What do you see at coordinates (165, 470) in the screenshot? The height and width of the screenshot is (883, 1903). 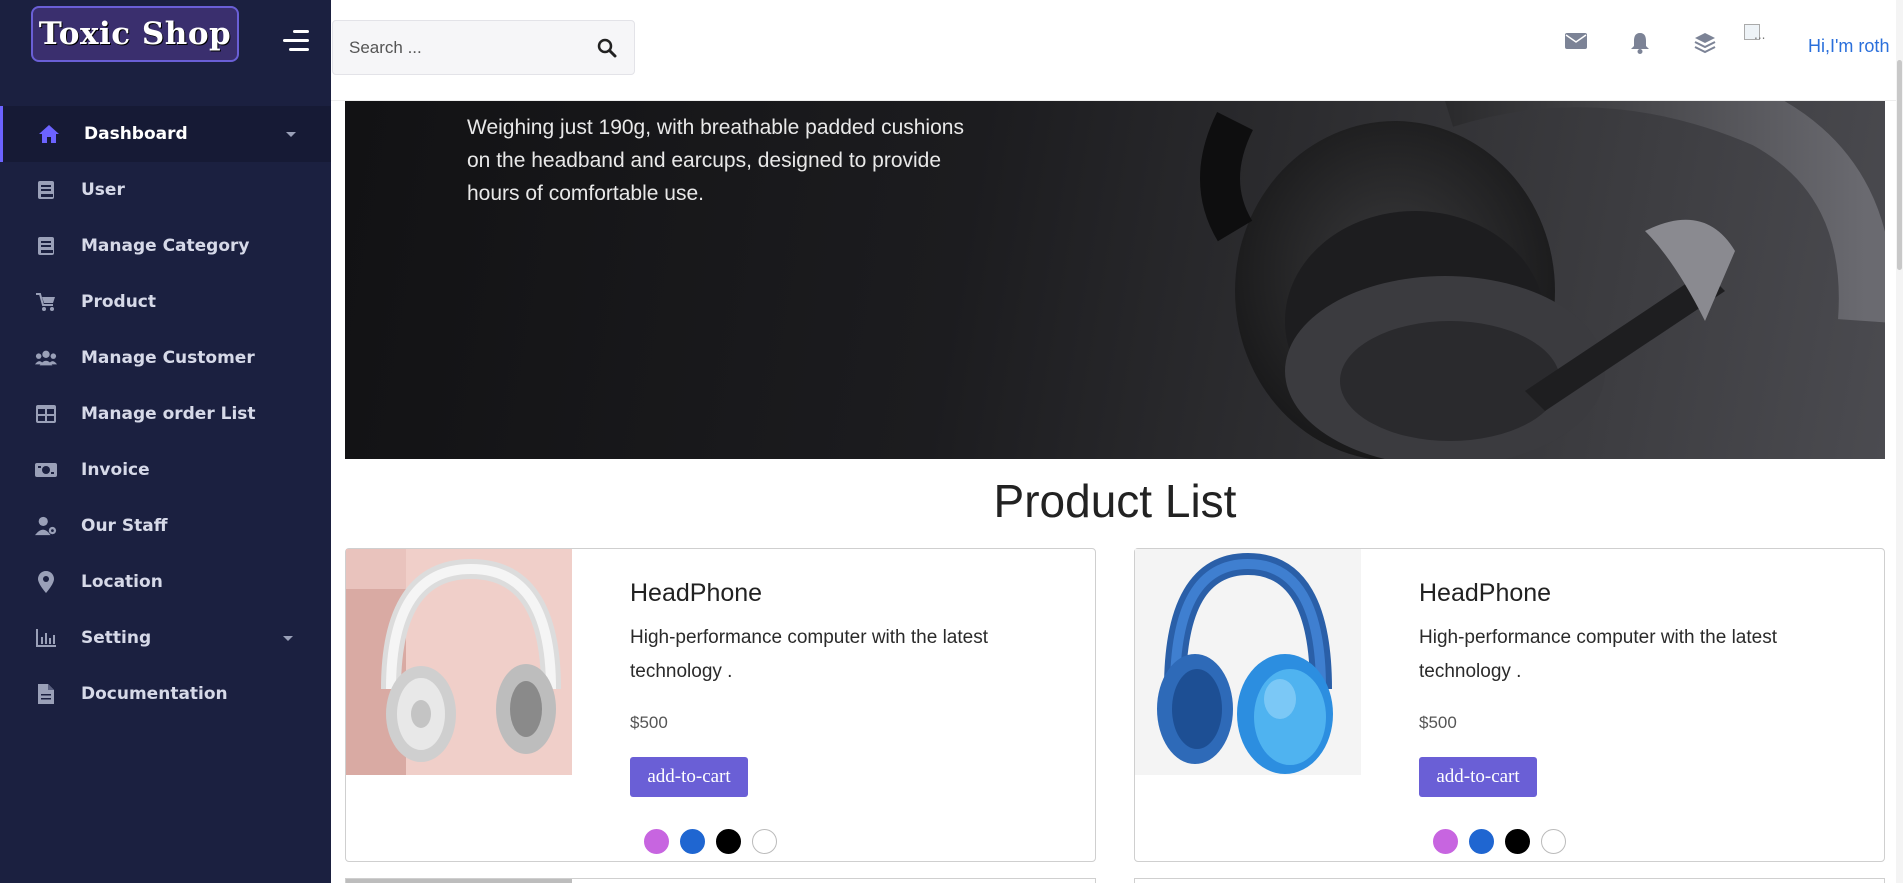 I see `sidebar-item-invoice: Invoice` at bounding box center [165, 470].